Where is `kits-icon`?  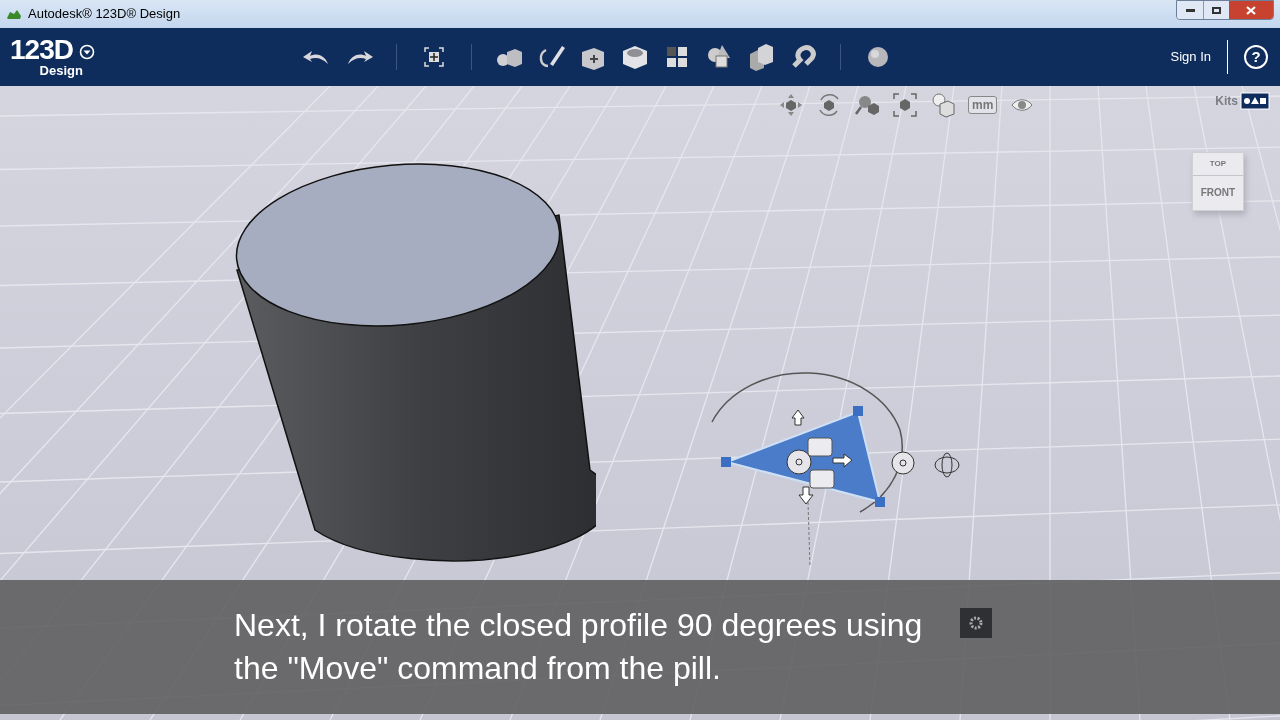
kits-icon is located at coordinates (1255, 101).